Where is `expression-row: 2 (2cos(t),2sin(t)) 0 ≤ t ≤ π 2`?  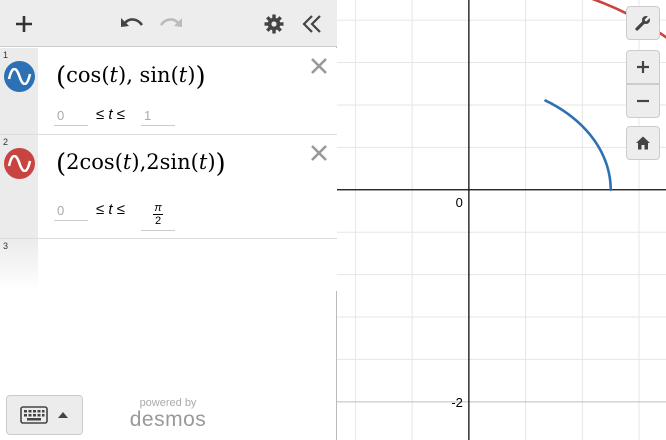
expression-row: 2 (2cos(t),2sin(t)) 0 ≤ t ≤ π 2 is located at coordinates (168, 187).